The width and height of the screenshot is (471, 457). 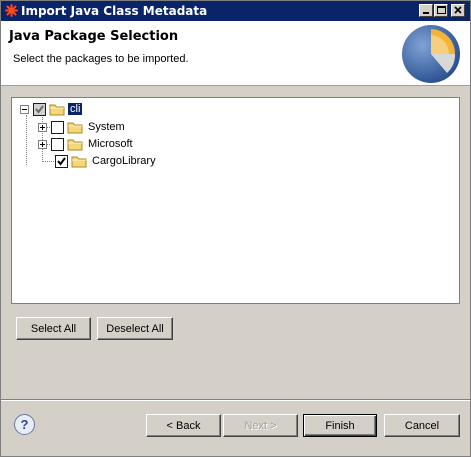 I want to click on root-checkbox, so click(x=39, y=109).